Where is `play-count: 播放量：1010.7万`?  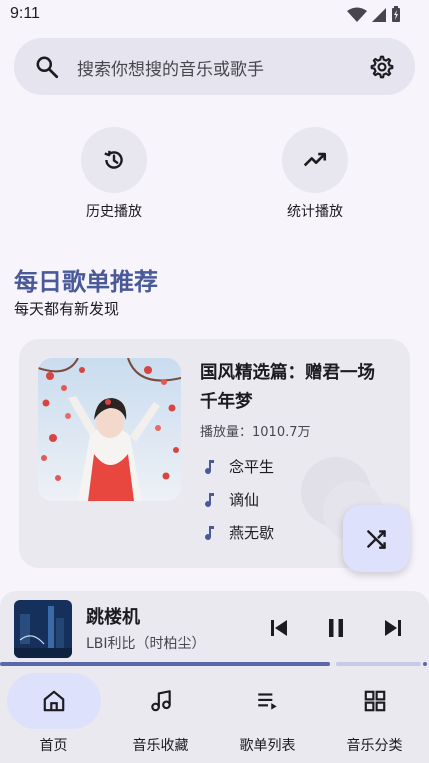 play-count: 播放量：1010.7万 is located at coordinates (255, 432).